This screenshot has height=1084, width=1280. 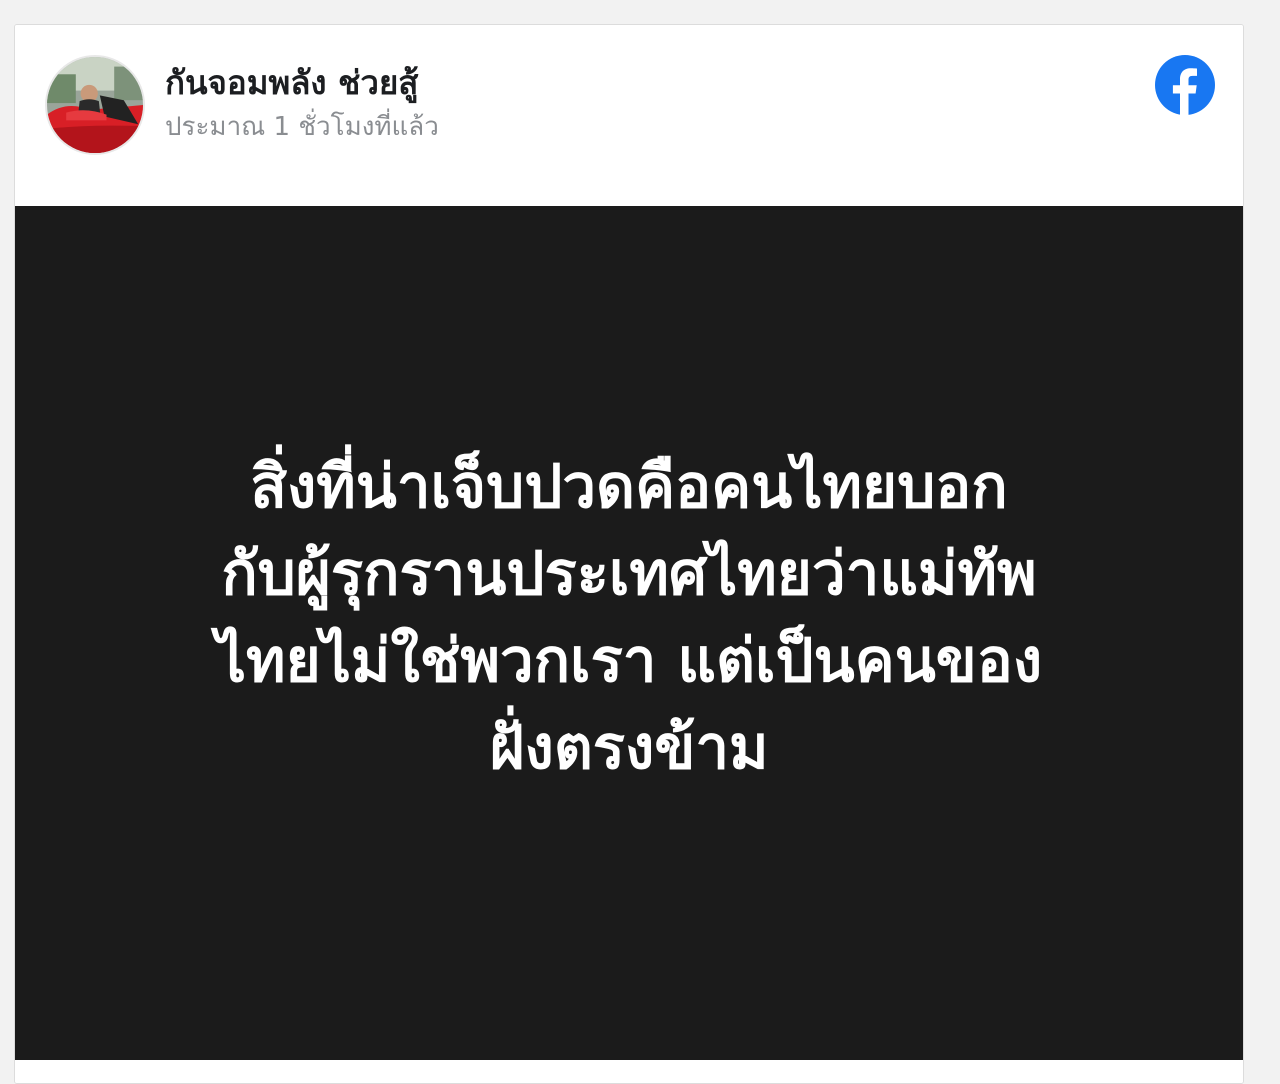 What do you see at coordinates (629, 487) in the screenshot?
I see `post-image-text-line: สิ่งที่น่าเจ็บปวดคือคนไทยบอก` at bounding box center [629, 487].